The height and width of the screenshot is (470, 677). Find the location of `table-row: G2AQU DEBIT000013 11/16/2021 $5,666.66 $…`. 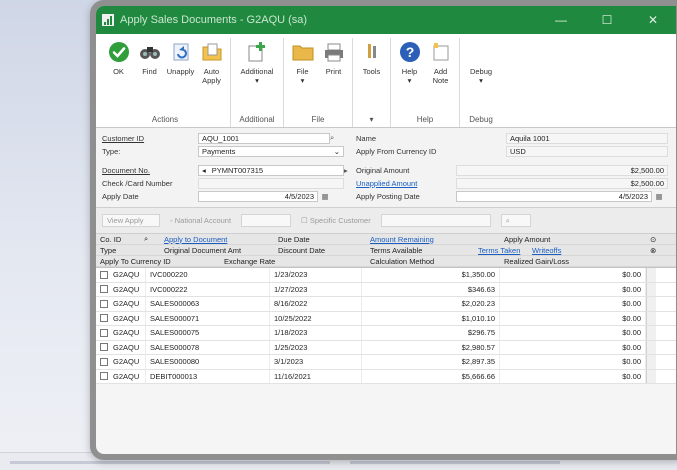

table-row: G2AQU DEBIT000013 11/16/2021 $5,666.66 $… is located at coordinates (386, 376).